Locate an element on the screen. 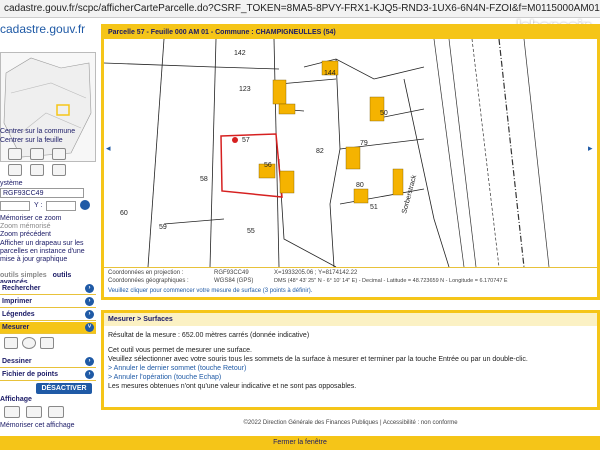 The image size is (600, 450). panel-draw-label: Dessiner is located at coordinates (17, 361).